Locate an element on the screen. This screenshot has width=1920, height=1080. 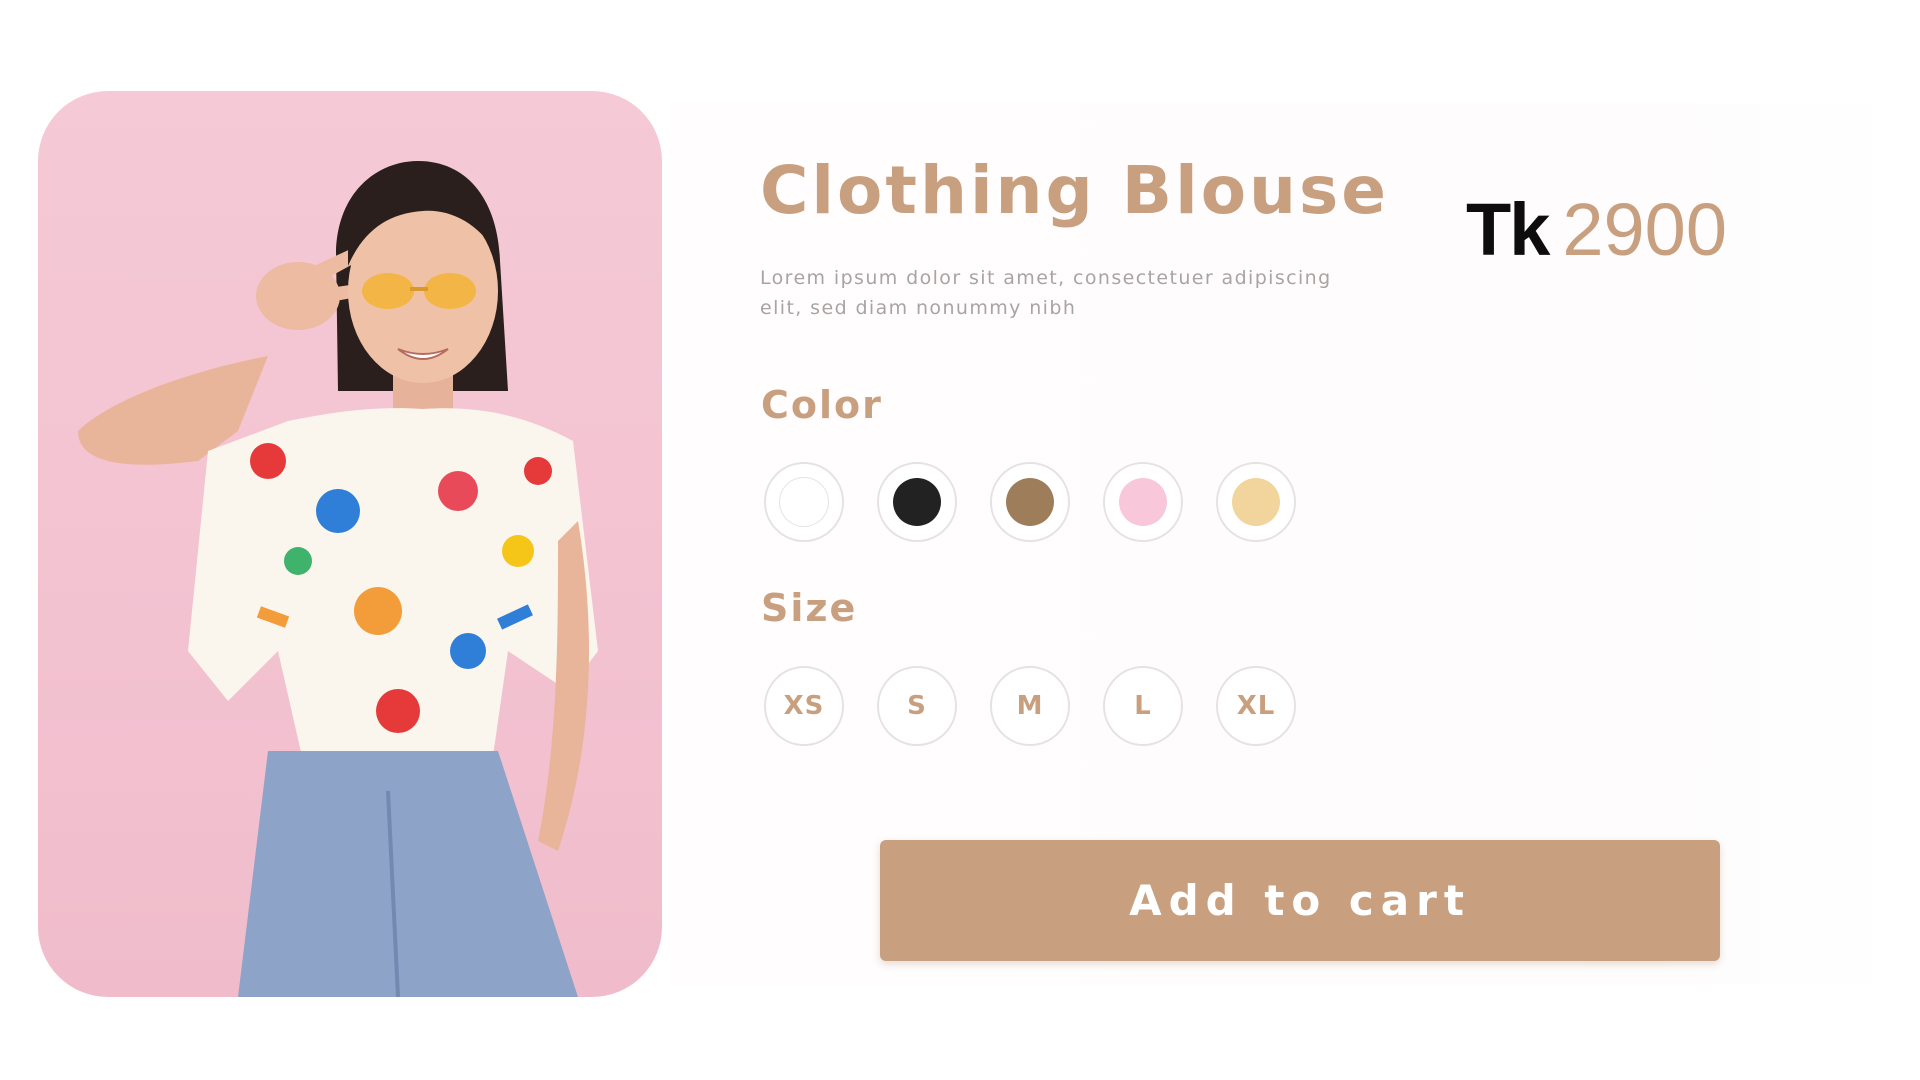
color-swatch-pink is located at coordinates (1143, 502).